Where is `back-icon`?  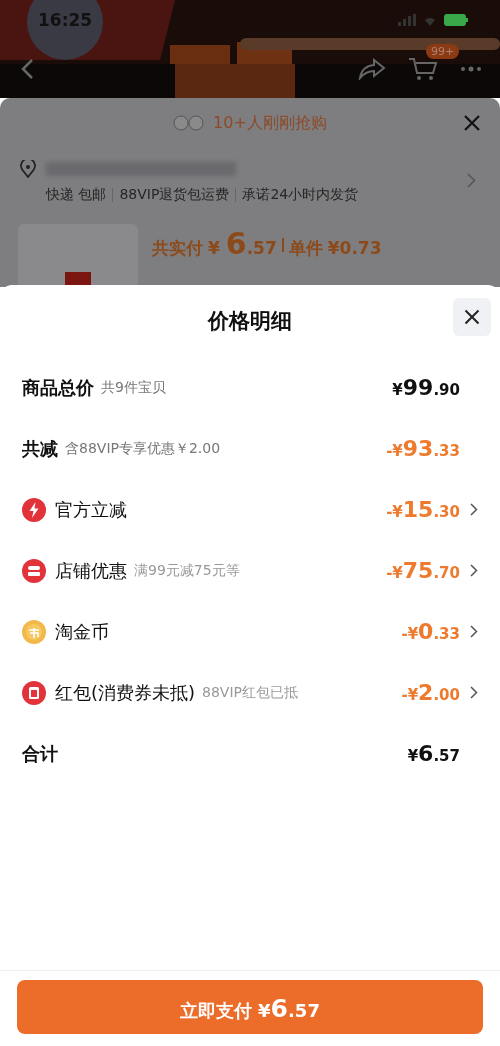 back-icon is located at coordinates (27, 69).